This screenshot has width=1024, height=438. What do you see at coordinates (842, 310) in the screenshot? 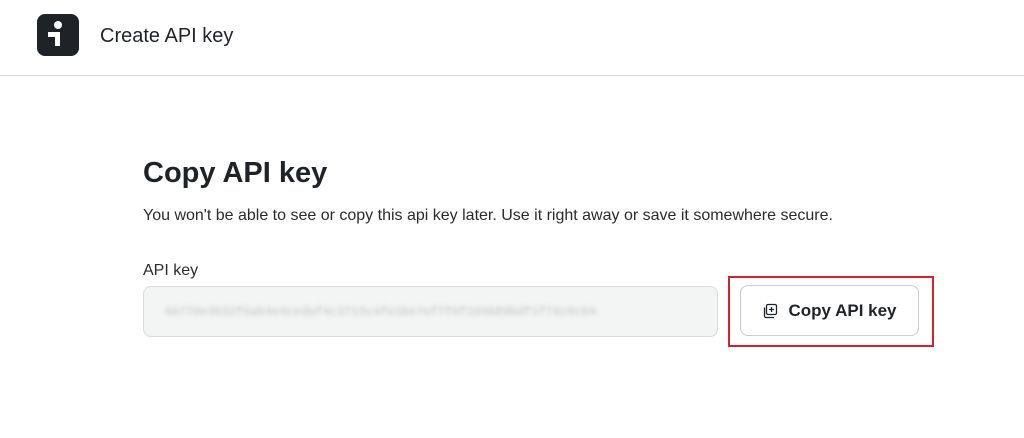
I see `copy-button-label: Copy API key` at bounding box center [842, 310].